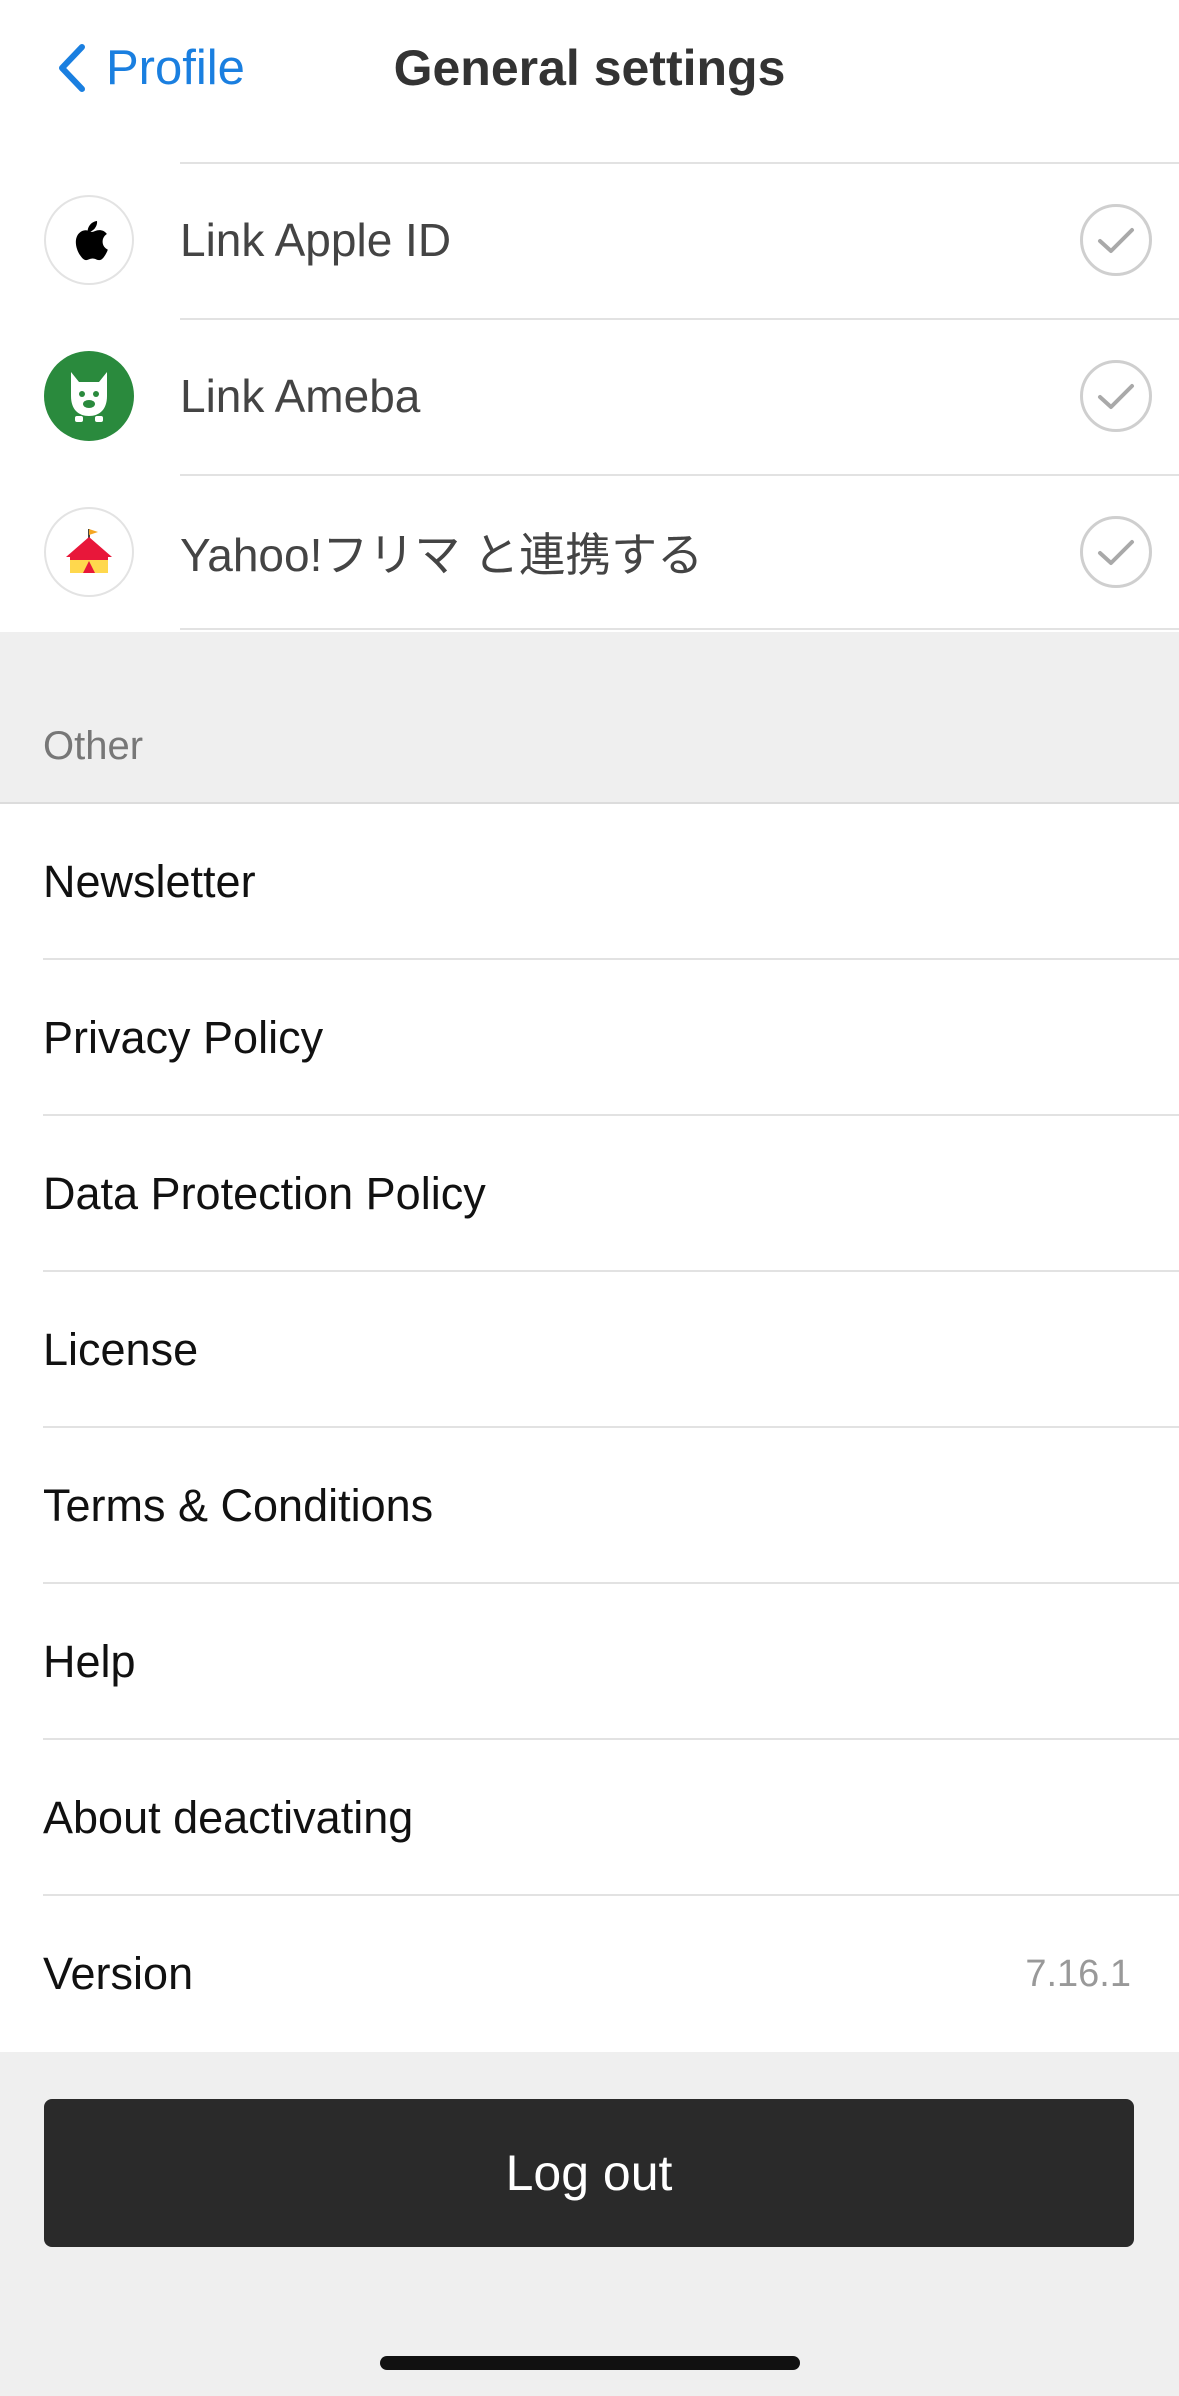  I want to click on link-ameba-row: Link Ameba, so click(589, 396).